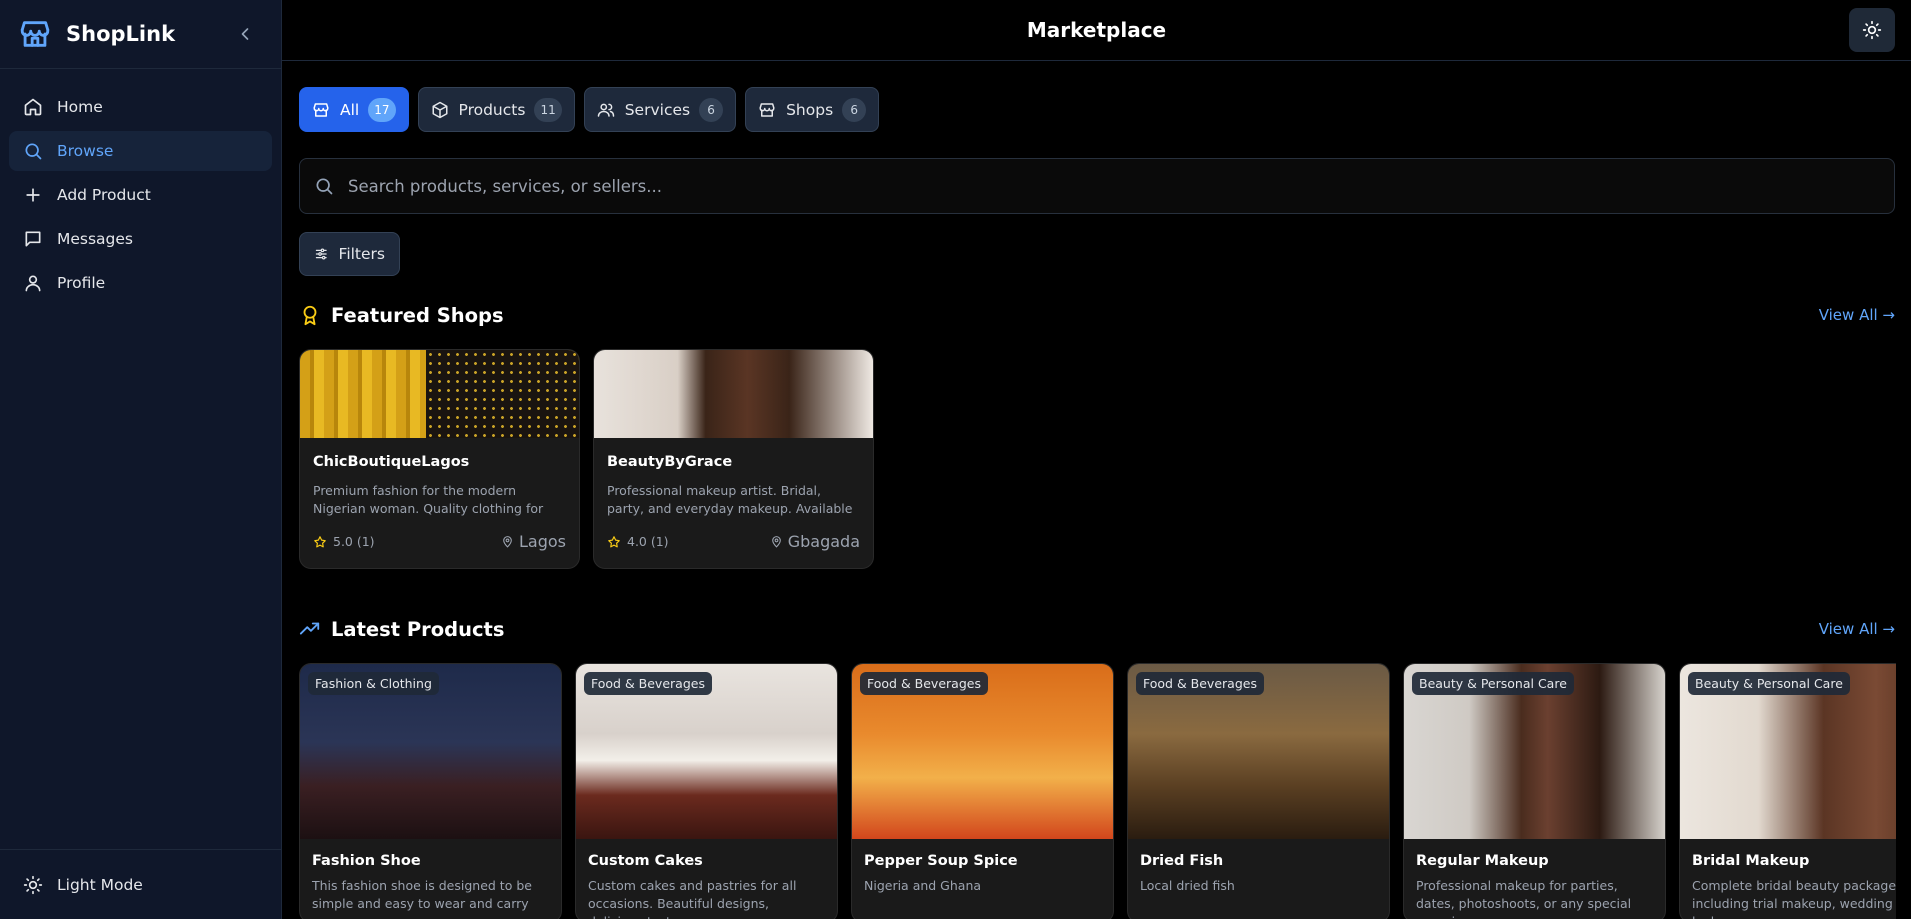 The height and width of the screenshot is (919, 1911). I want to click on sidebar-item-home: Home, so click(140, 107).